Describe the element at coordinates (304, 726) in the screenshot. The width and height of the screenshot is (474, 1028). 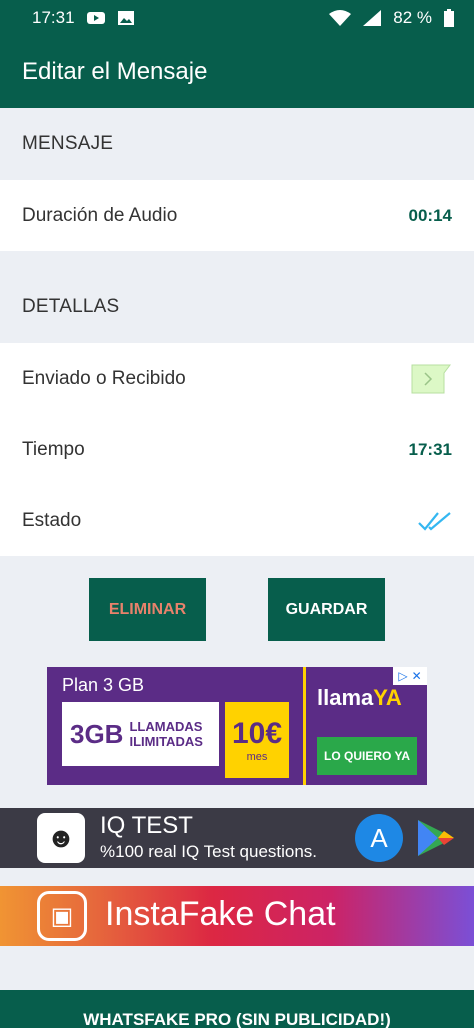
I see `ad-divider` at that location.